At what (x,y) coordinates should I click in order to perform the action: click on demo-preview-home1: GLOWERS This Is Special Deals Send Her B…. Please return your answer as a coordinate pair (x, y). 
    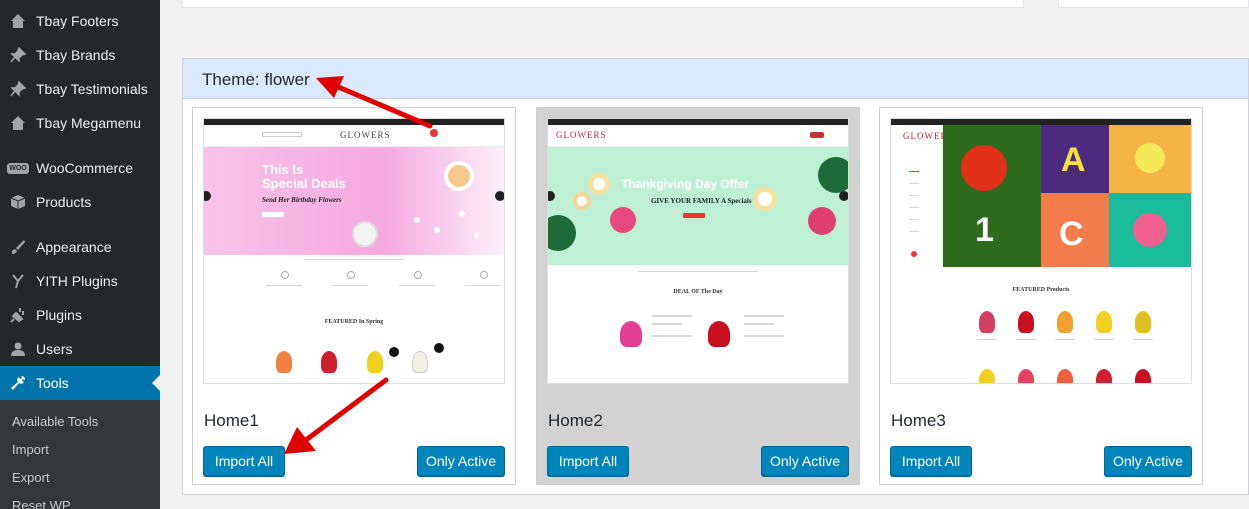
    Looking at the image, I should click on (354, 251).